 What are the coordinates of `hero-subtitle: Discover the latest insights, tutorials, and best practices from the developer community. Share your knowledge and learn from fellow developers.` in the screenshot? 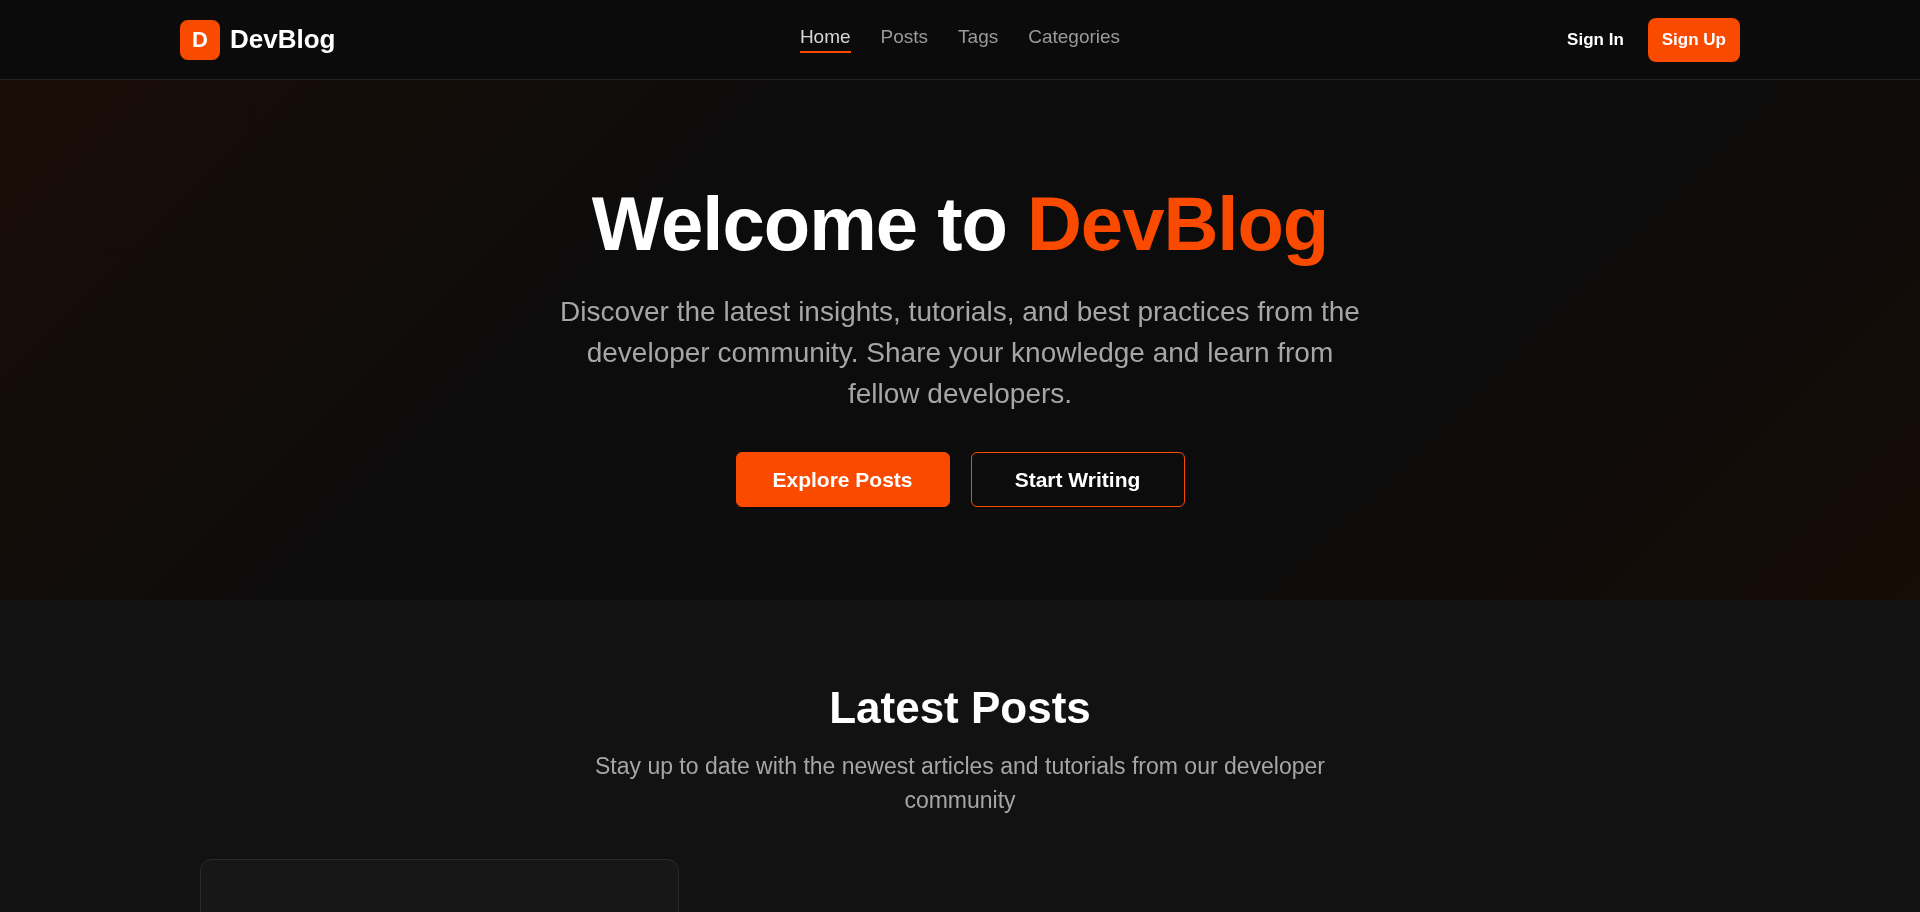 It's located at (960, 353).